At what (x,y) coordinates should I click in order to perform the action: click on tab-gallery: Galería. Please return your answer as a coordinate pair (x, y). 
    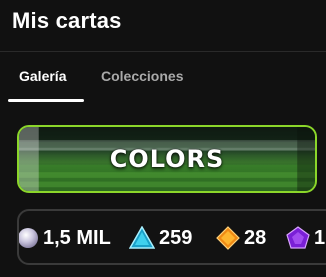
    Looking at the image, I should click on (42, 76).